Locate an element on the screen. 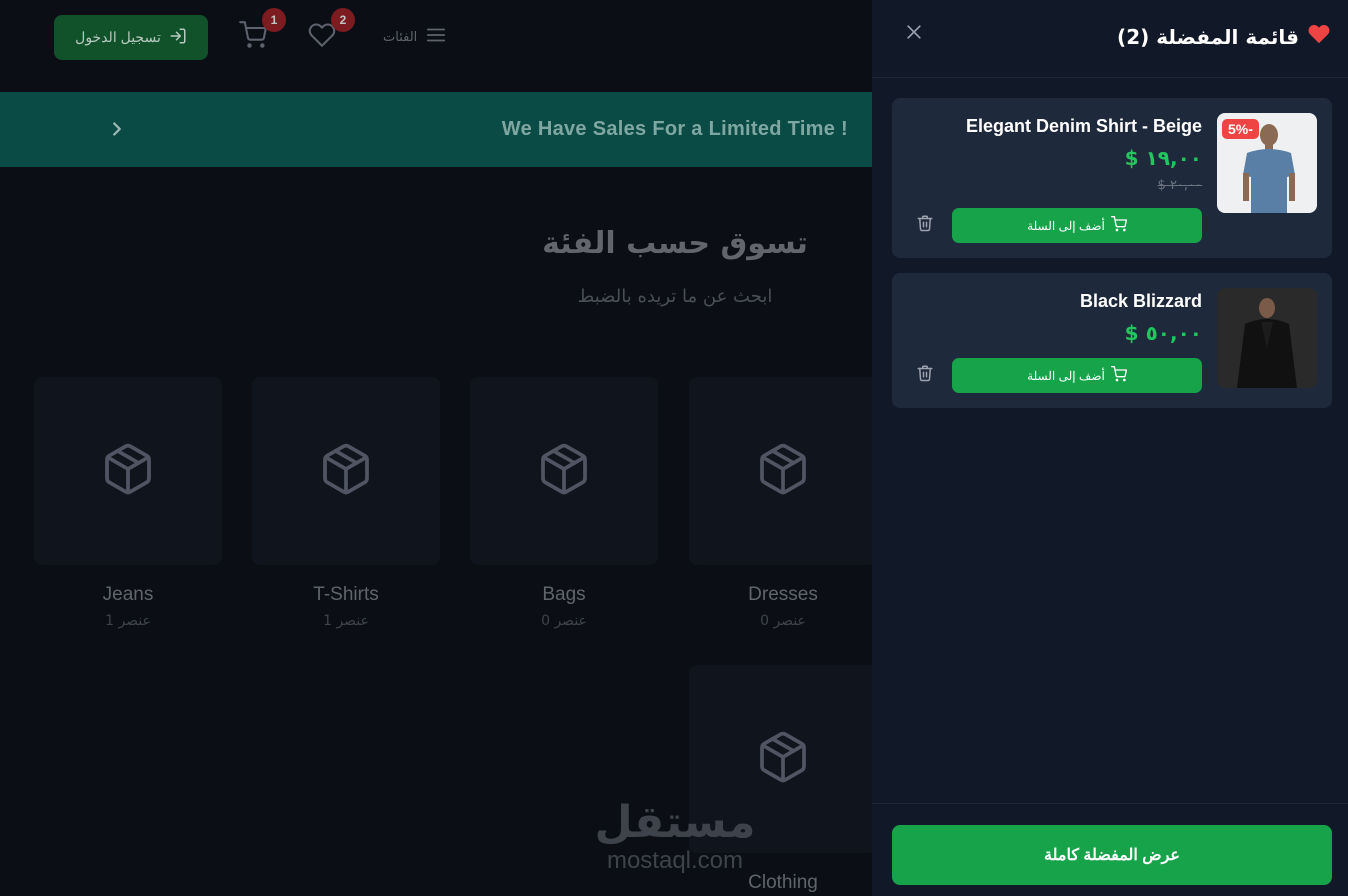 This screenshot has height=896, width=1348. product-price: $ ٥٠,٠٠ is located at coordinates (1163, 333).